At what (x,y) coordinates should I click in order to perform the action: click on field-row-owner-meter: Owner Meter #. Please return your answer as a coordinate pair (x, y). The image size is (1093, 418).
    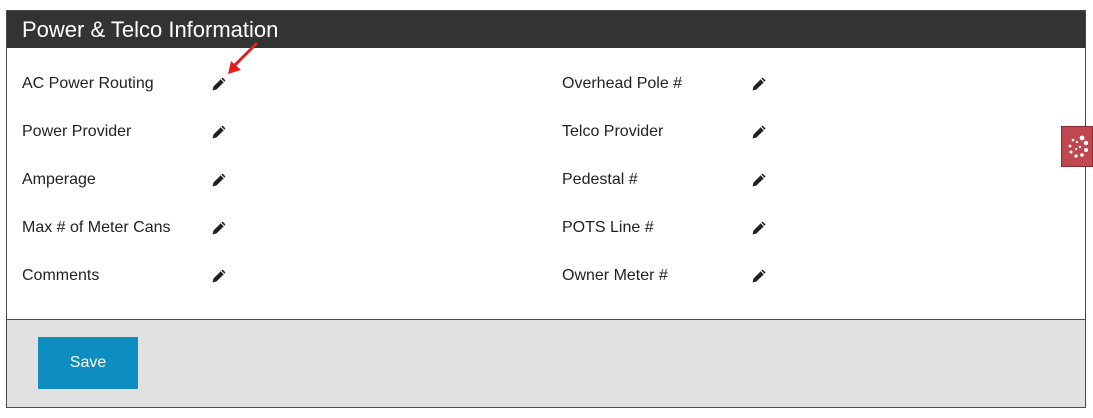
    Looking at the image, I should click on (762, 276).